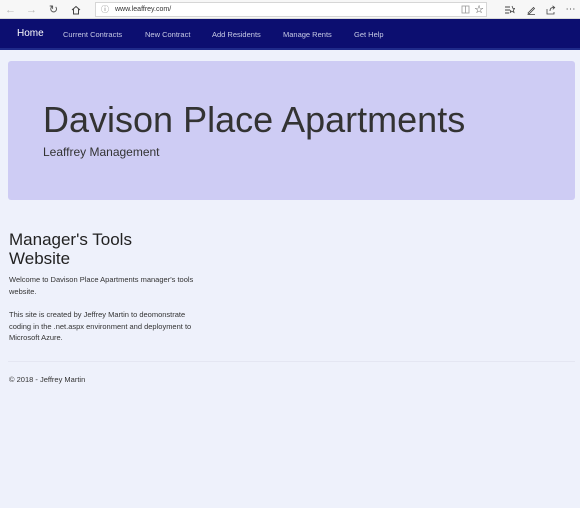  I want to click on info-icon: ⓘ, so click(105, 9).